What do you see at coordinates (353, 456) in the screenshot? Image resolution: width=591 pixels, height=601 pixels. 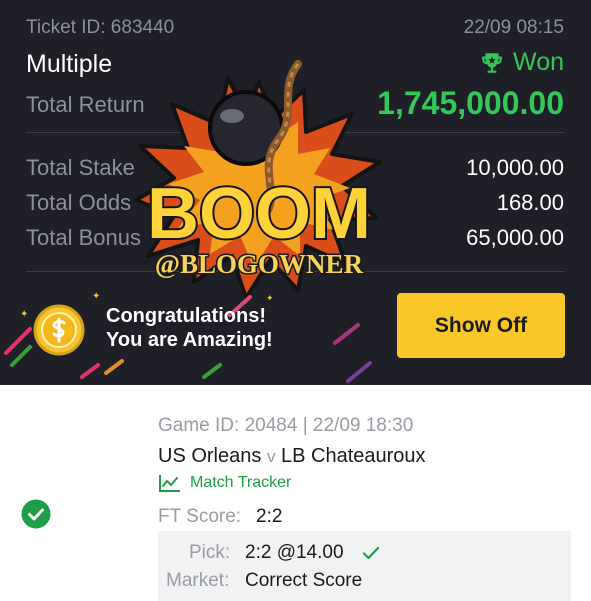 I see `away-team: LB Chateauroux` at bounding box center [353, 456].